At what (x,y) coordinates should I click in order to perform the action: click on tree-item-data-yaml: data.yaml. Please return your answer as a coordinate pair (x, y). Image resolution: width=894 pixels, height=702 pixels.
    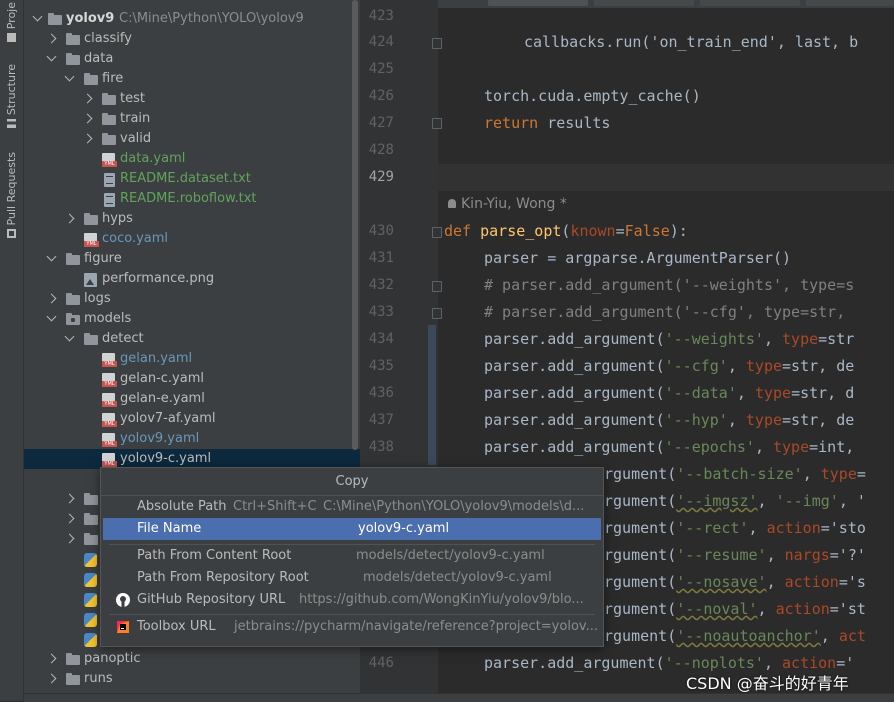
    Looking at the image, I should click on (192, 159).